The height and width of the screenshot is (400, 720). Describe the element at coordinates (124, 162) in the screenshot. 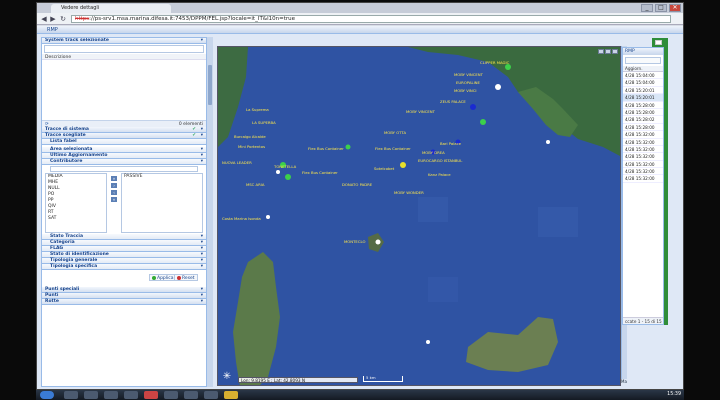

I see `contributors-header: Contributore ▾` at that location.